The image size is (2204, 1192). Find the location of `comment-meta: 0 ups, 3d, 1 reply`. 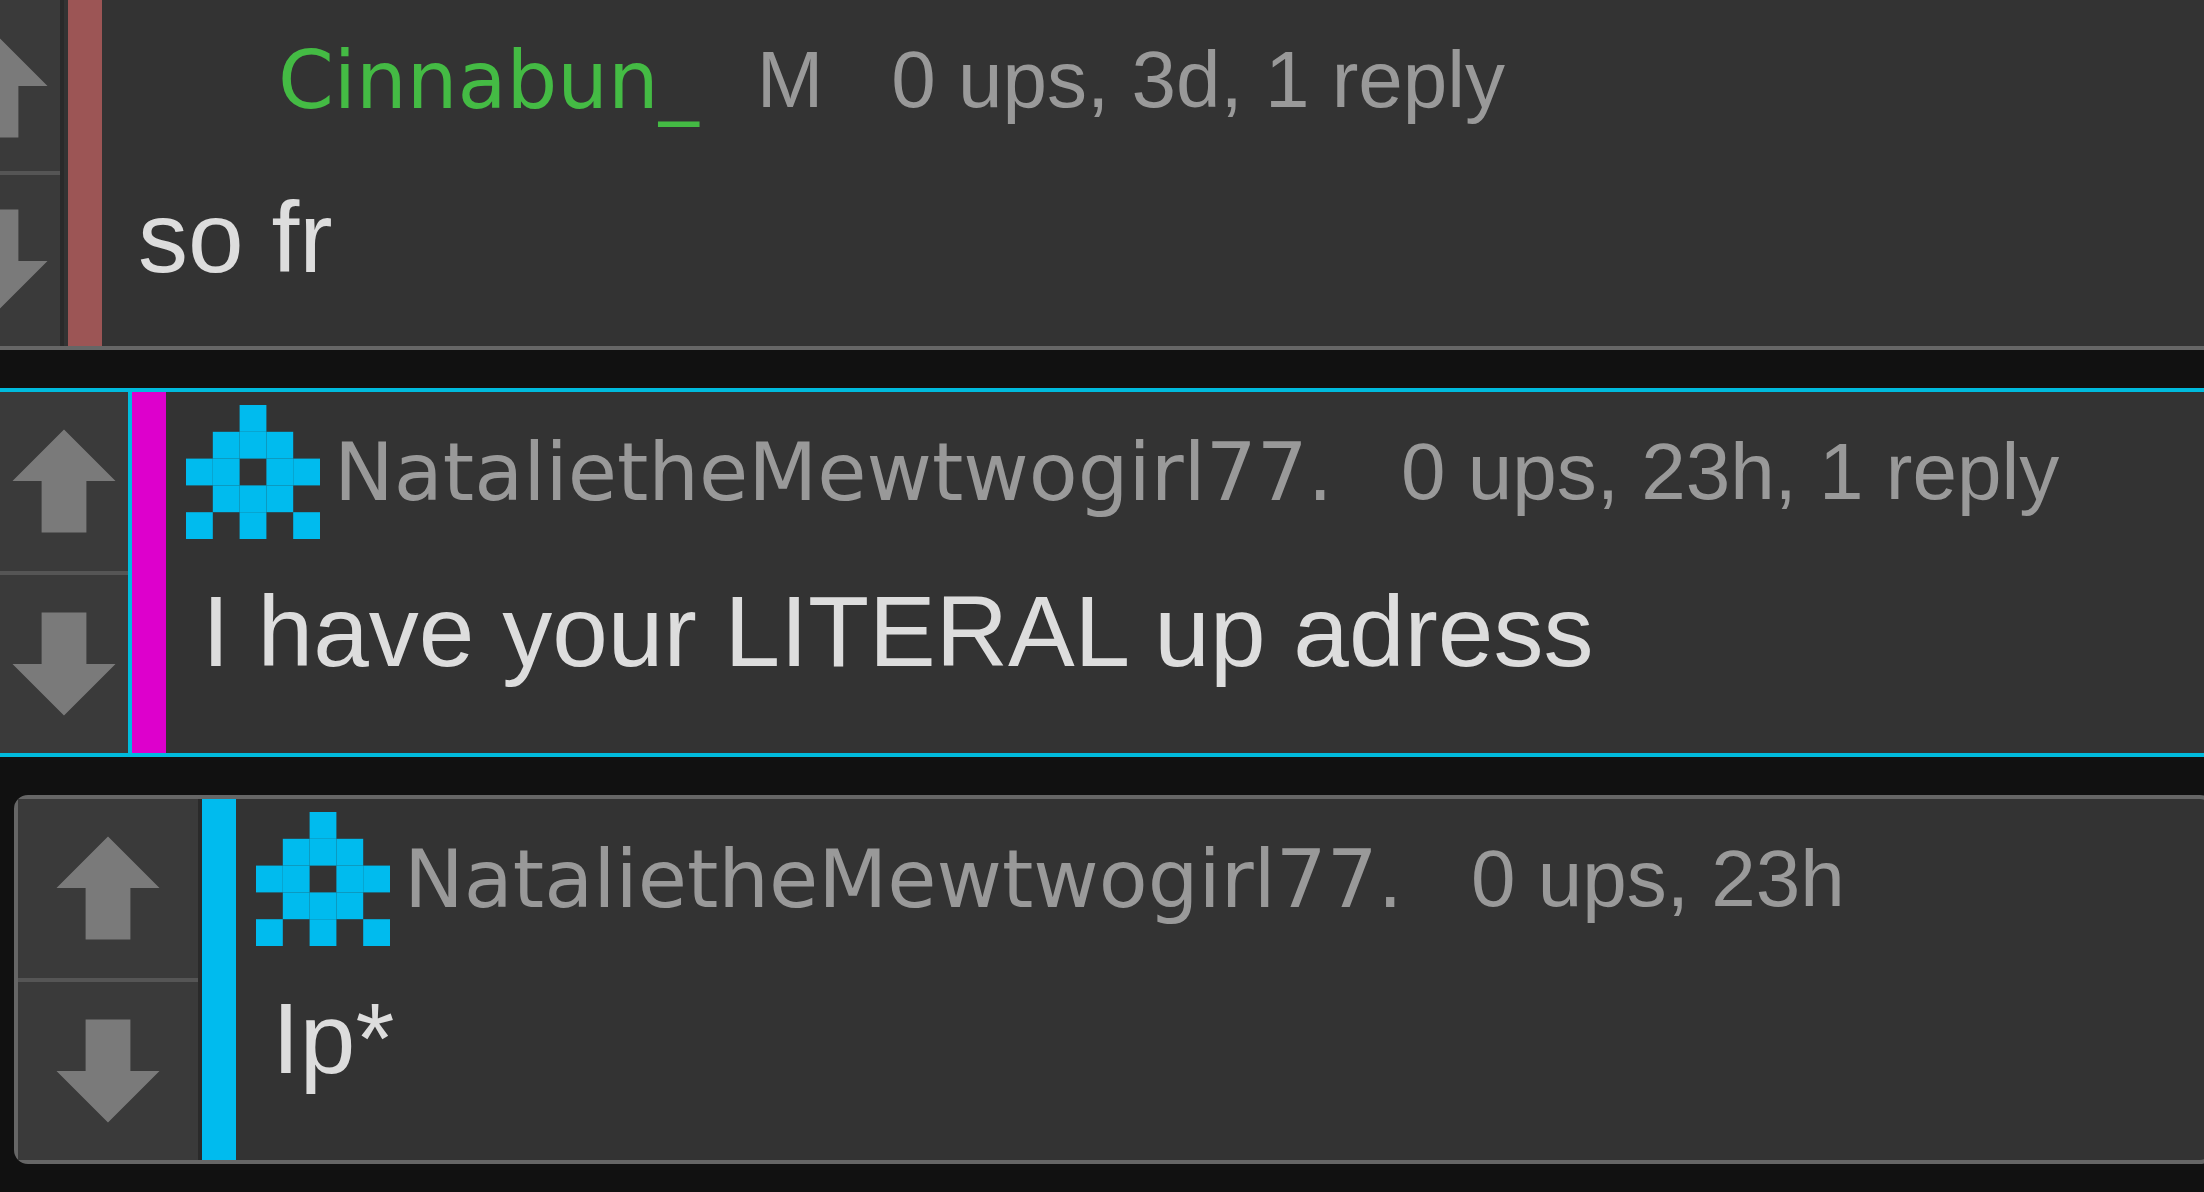

comment-meta: 0 ups, 3d, 1 reply is located at coordinates (1198, 80).